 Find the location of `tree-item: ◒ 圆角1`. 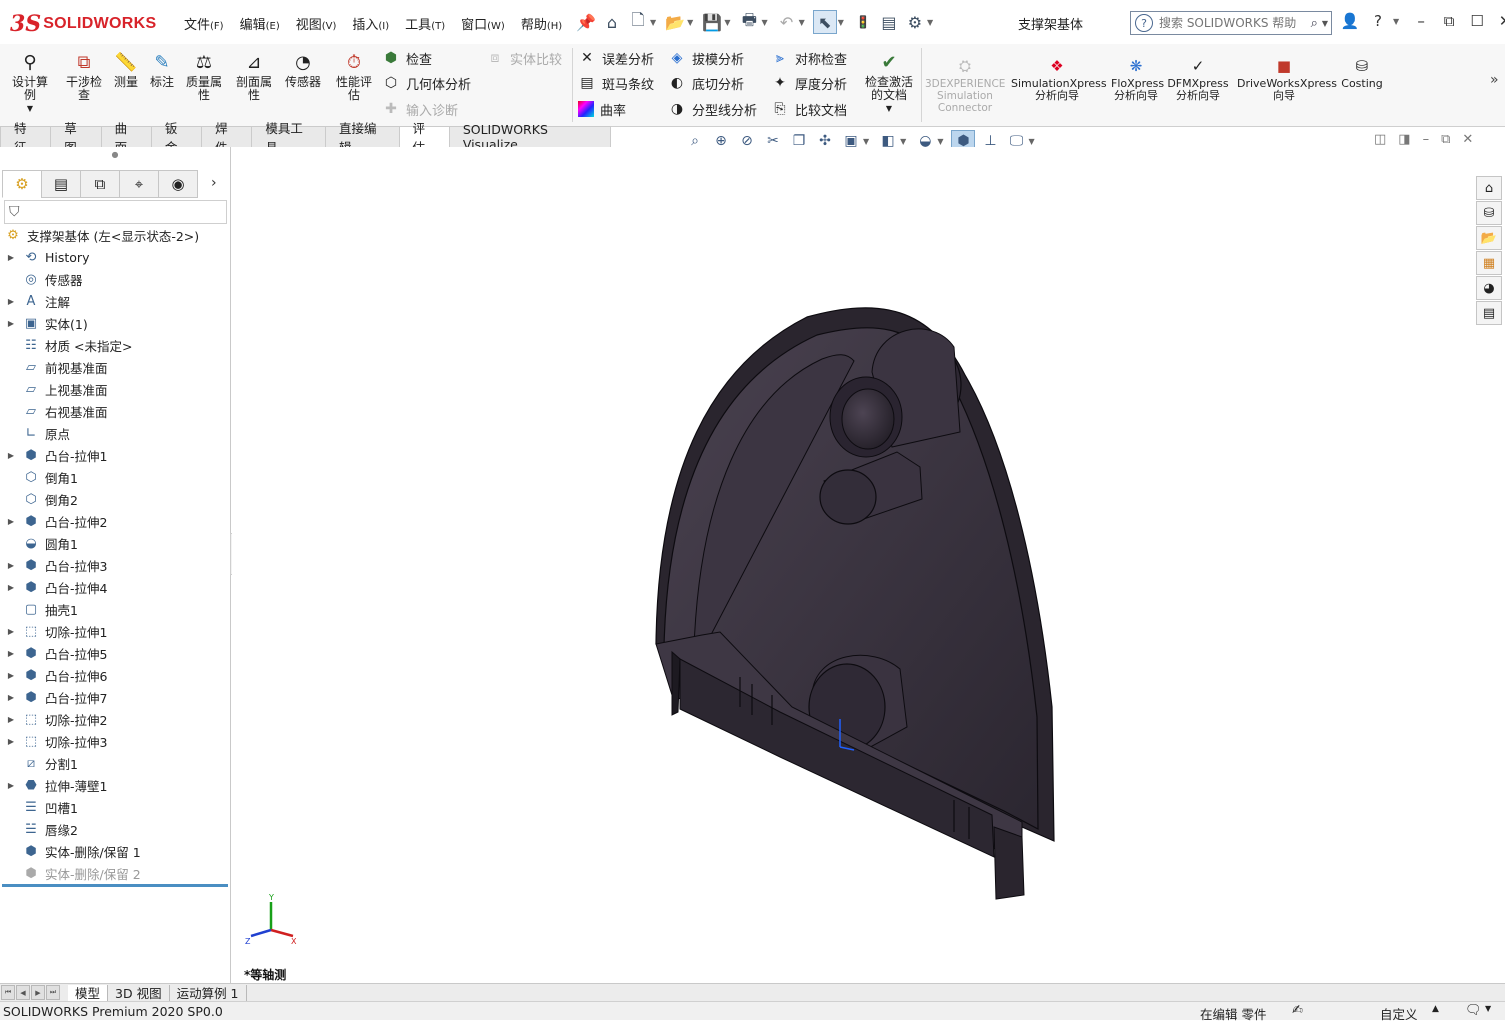

tree-item: ◒ 圆角1 is located at coordinates (39, 543).